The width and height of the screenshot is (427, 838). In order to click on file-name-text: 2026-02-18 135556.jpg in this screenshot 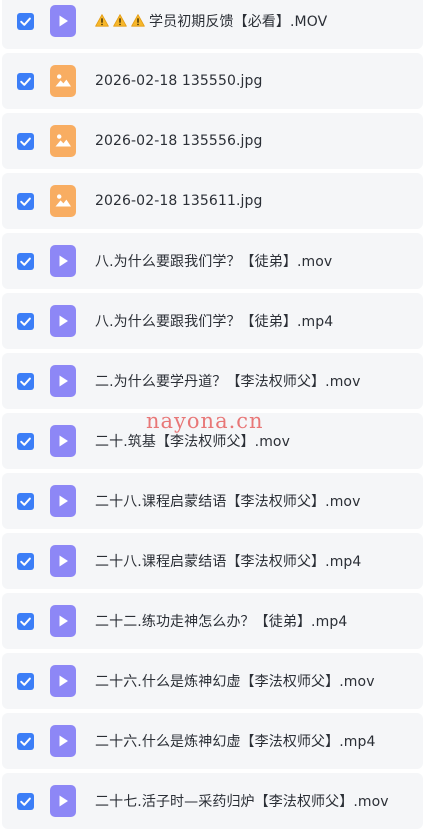, I will do `click(179, 141)`.